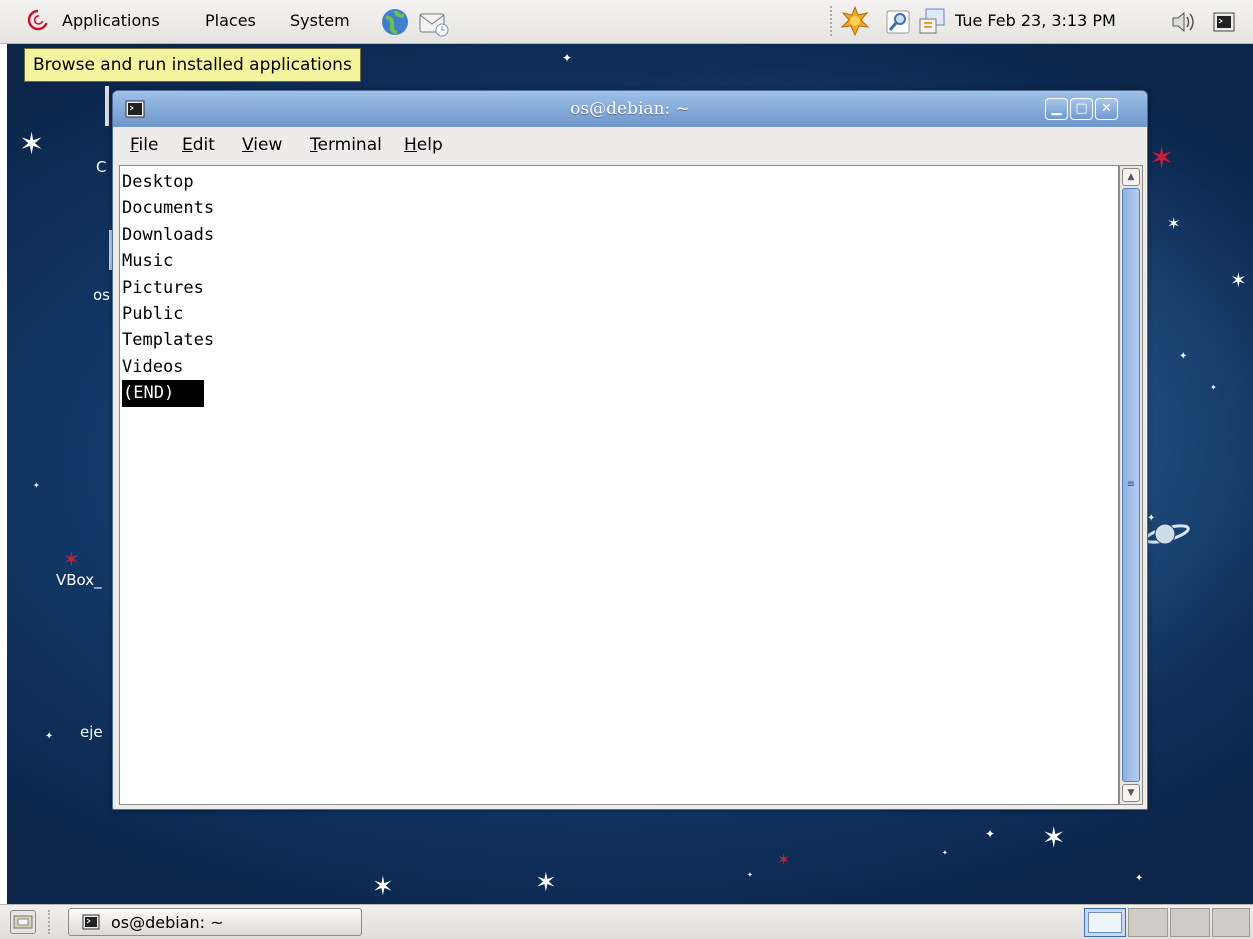 The height and width of the screenshot is (939, 1253). Describe the element at coordinates (3, 474) in the screenshot. I see `desktop-left-edge` at that location.